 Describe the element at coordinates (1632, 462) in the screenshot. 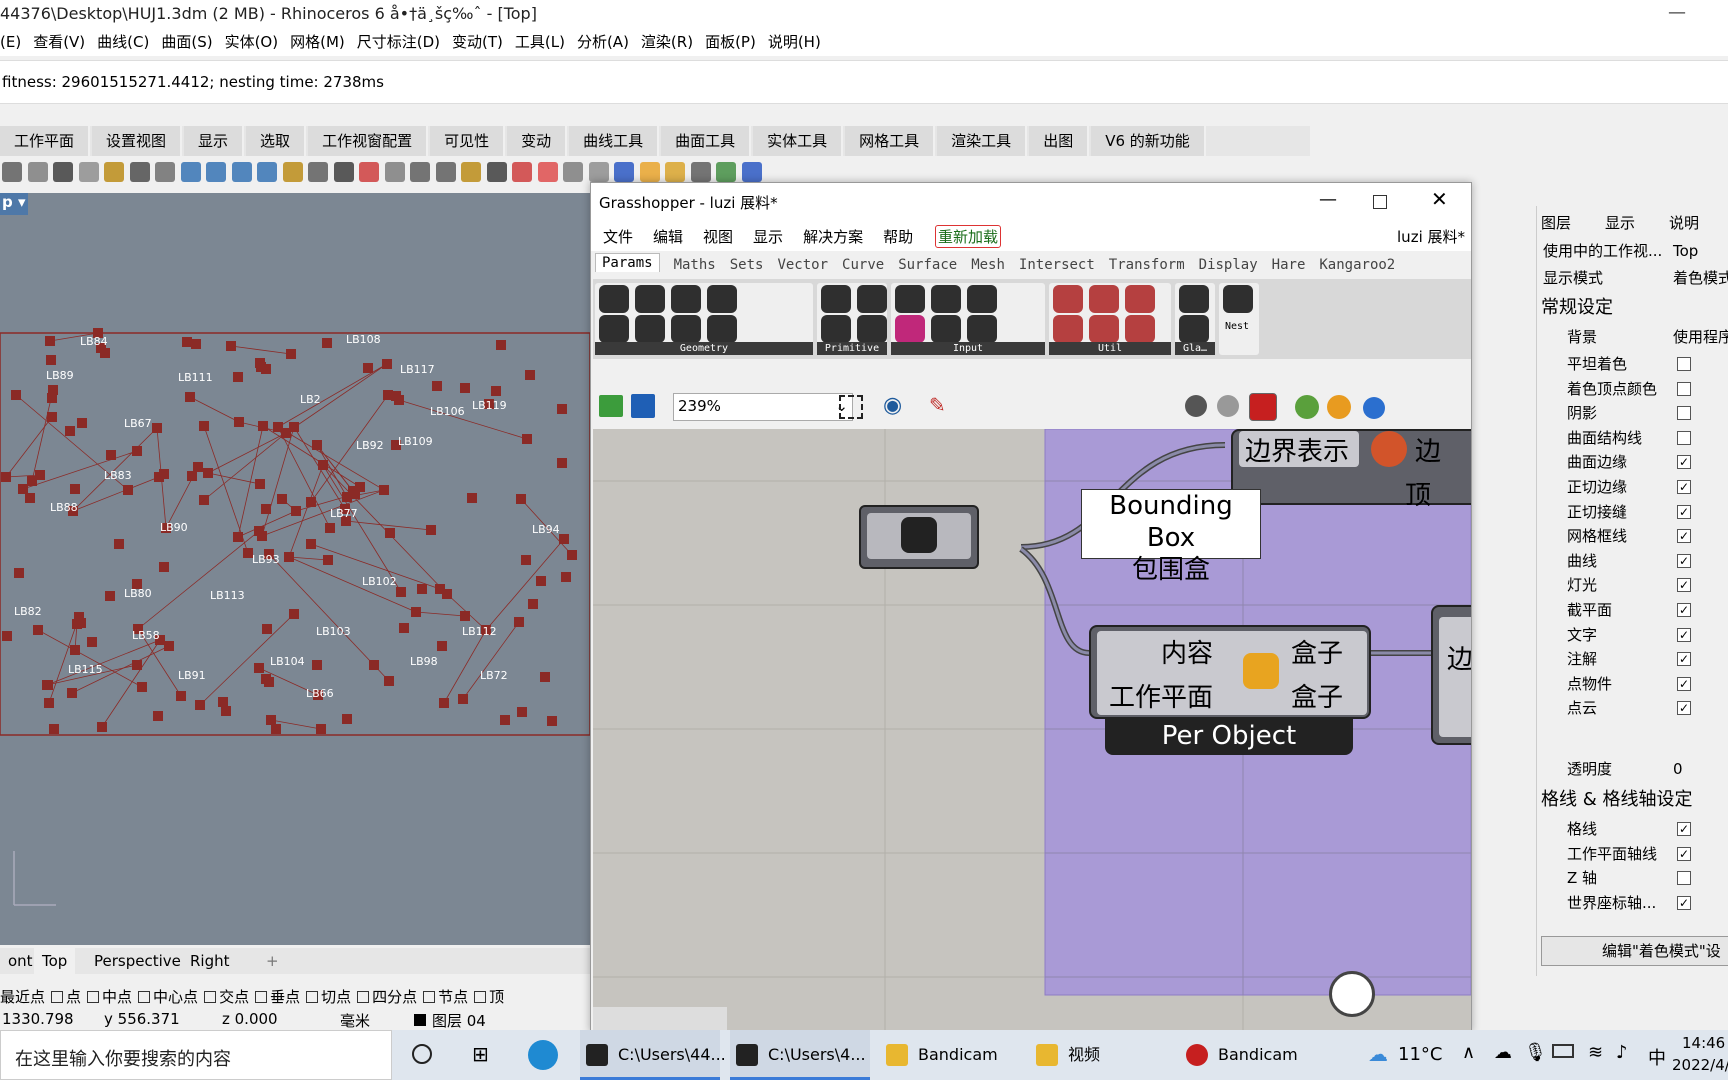

I see `setting-row-曲面边缘: 曲面边缘 ✓` at that location.